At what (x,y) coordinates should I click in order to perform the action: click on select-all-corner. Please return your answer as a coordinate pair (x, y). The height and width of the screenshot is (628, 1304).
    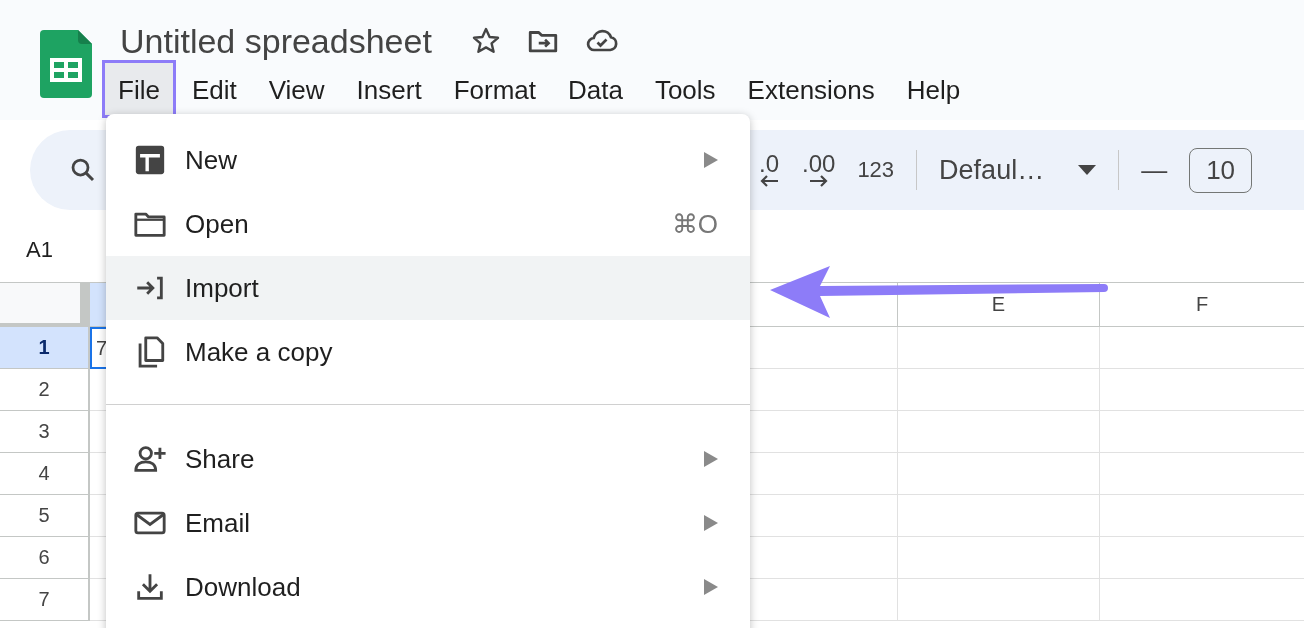
    Looking at the image, I should click on (45, 305).